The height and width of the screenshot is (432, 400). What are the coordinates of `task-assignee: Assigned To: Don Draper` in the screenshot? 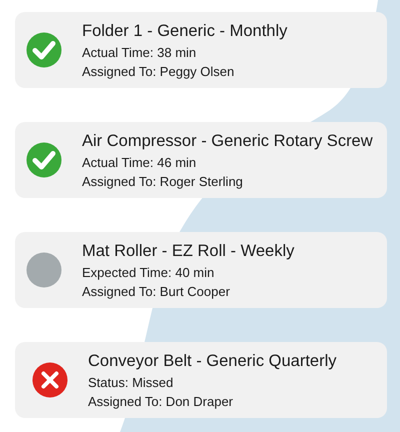 It's located at (161, 402).